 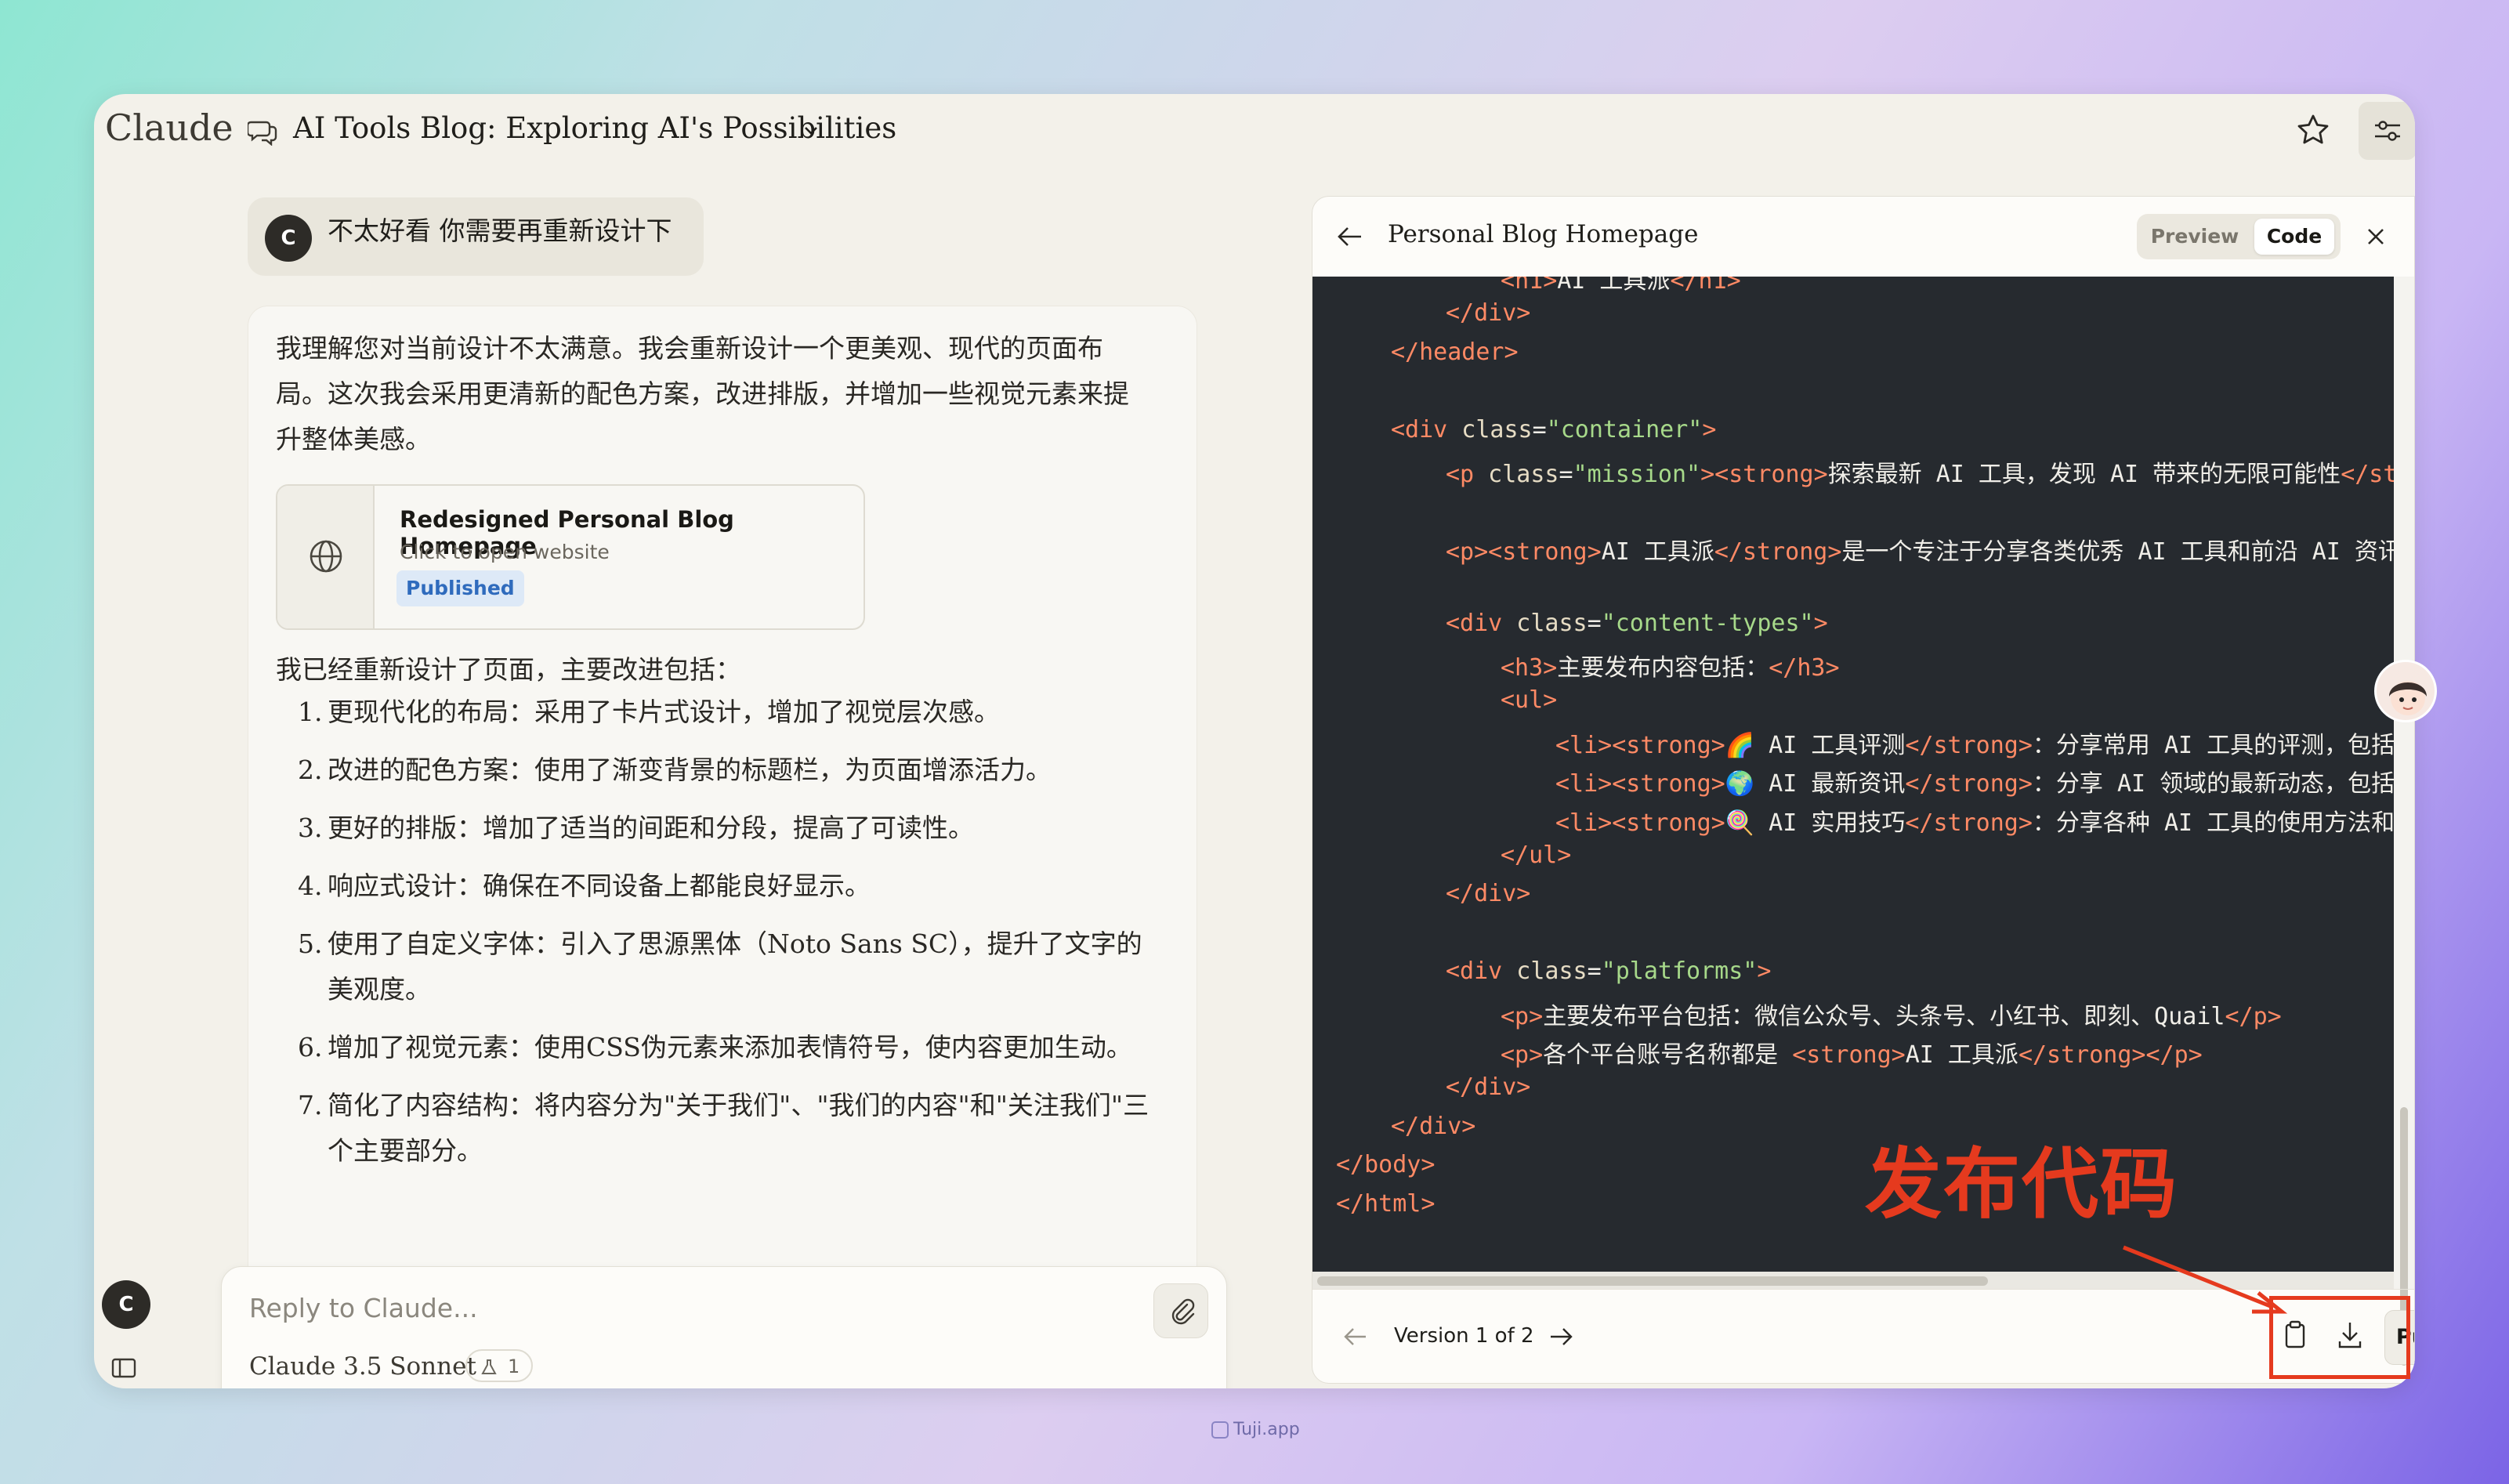 I want to click on list-item: 4. 响应式设计：确保在不同设备上都能良好显示。, so click(x=584, y=885).